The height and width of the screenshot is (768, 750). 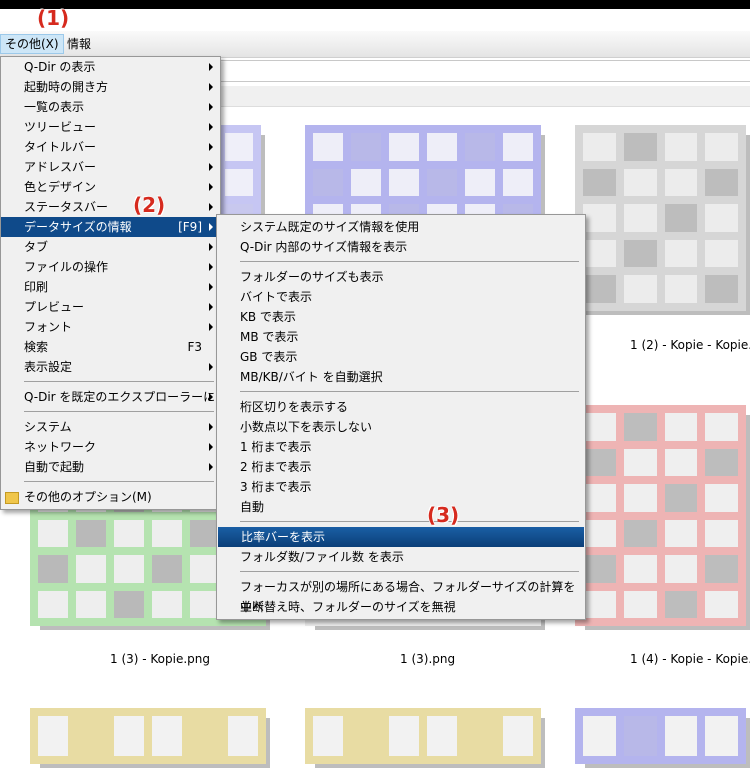 I want to click on menu-item-label: 検索, so click(x=36, y=347).